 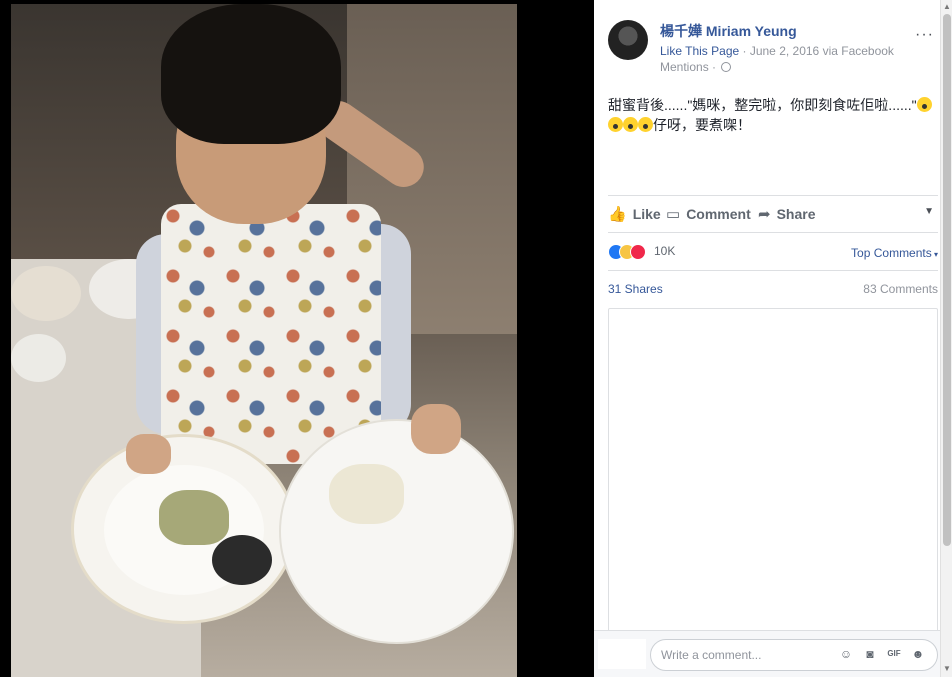 What do you see at coordinates (664, 251) in the screenshot?
I see `reaction-count: 10K` at bounding box center [664, 251].